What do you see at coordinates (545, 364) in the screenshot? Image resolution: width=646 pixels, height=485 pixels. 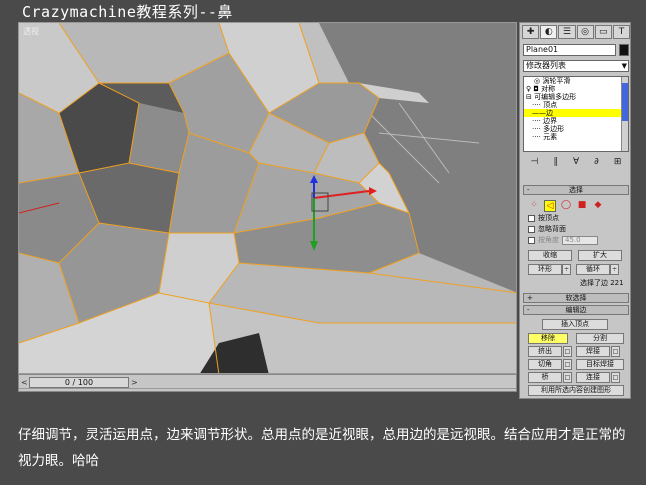 I see `chamfer-button: 切角` at bounding box center [545, 364].